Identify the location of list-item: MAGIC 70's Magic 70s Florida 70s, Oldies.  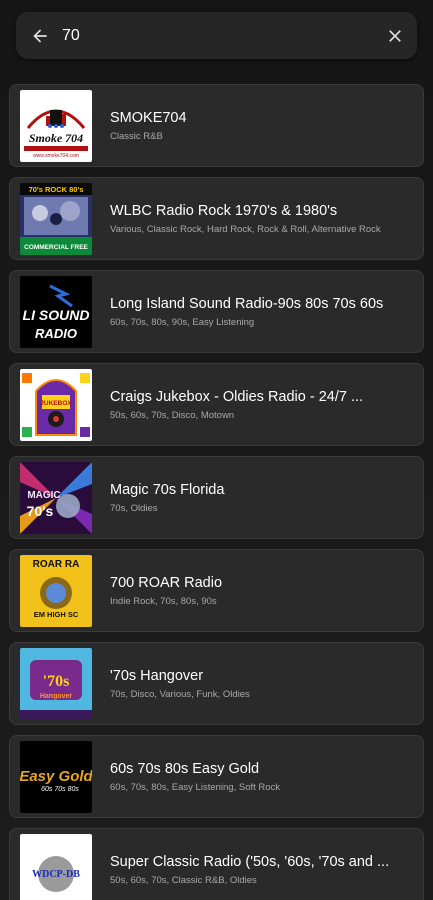
(216, 497).